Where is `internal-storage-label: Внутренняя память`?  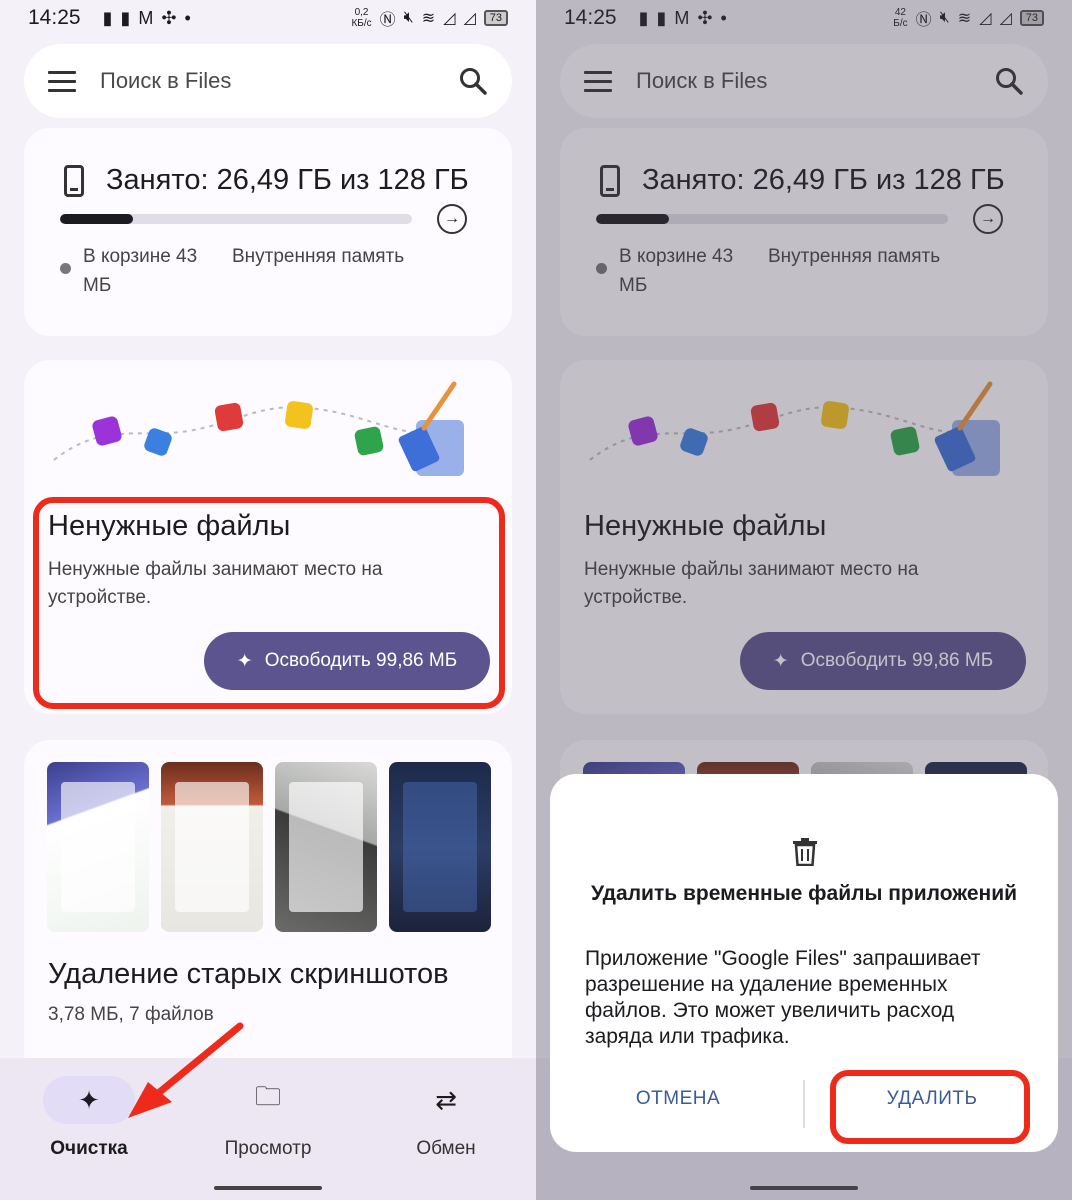
internal-storage-label: Внутренняя память is located at coordinates (318, 256).